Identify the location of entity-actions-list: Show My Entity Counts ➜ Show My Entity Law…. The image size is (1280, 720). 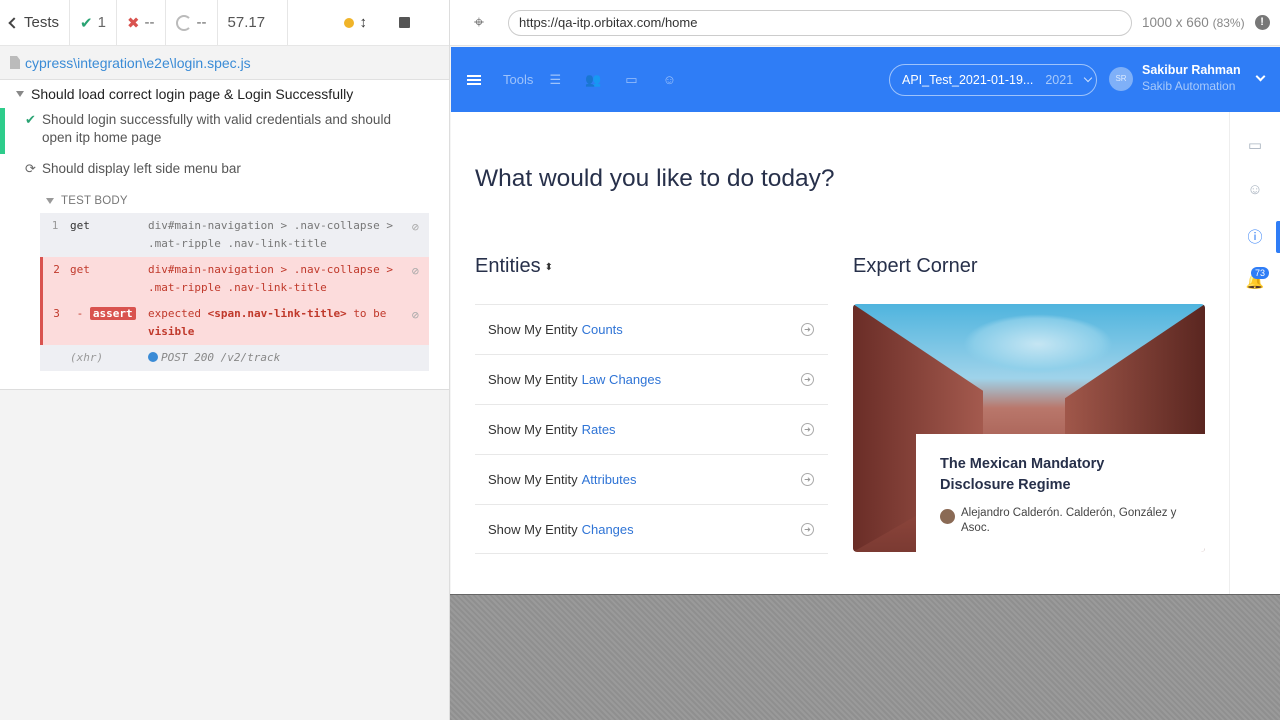
(651, 429).